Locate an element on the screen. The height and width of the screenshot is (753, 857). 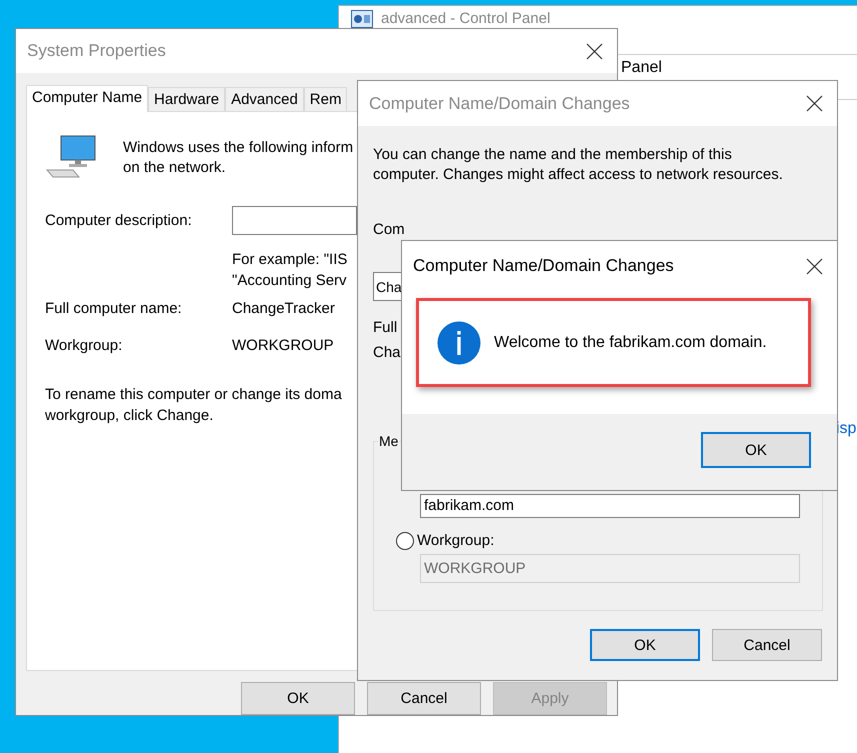
message-text: Welcome to the fabrikam.com domain. is located at coordinates (630, 343).